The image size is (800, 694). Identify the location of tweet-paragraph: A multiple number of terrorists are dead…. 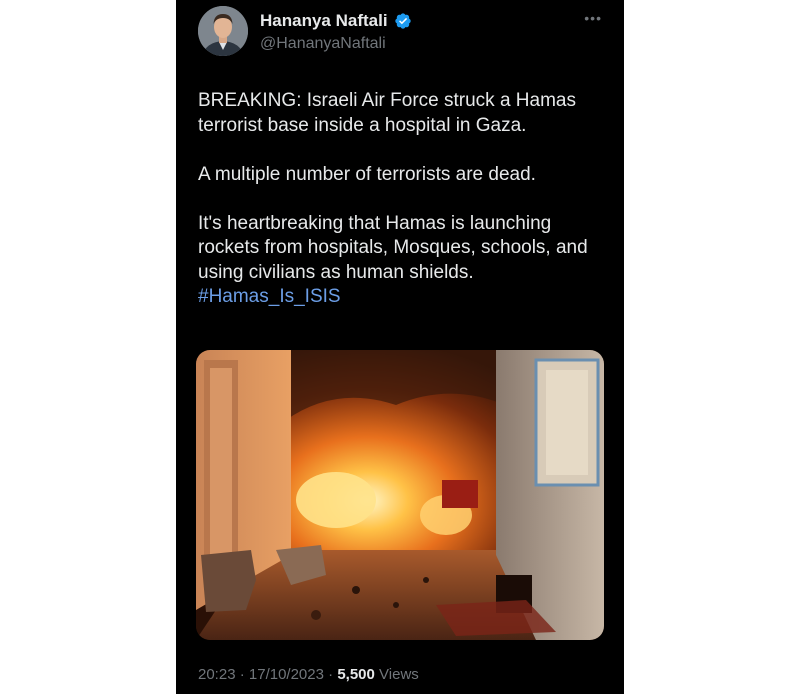
(367, 174).